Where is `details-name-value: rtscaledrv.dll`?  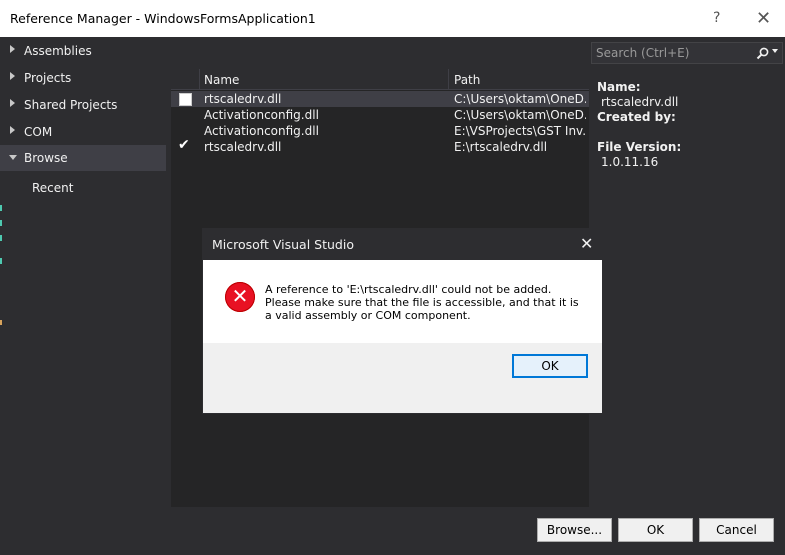 details-name-value: rtscaledrv.dll is located at coordinates (640, 102).